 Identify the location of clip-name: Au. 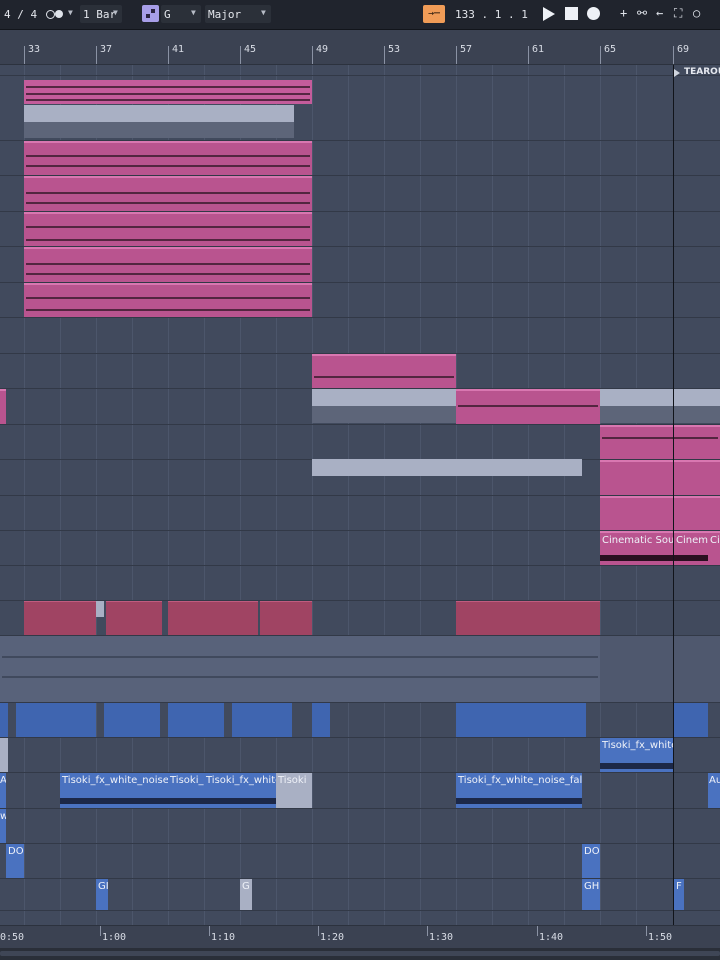
(714, 780).